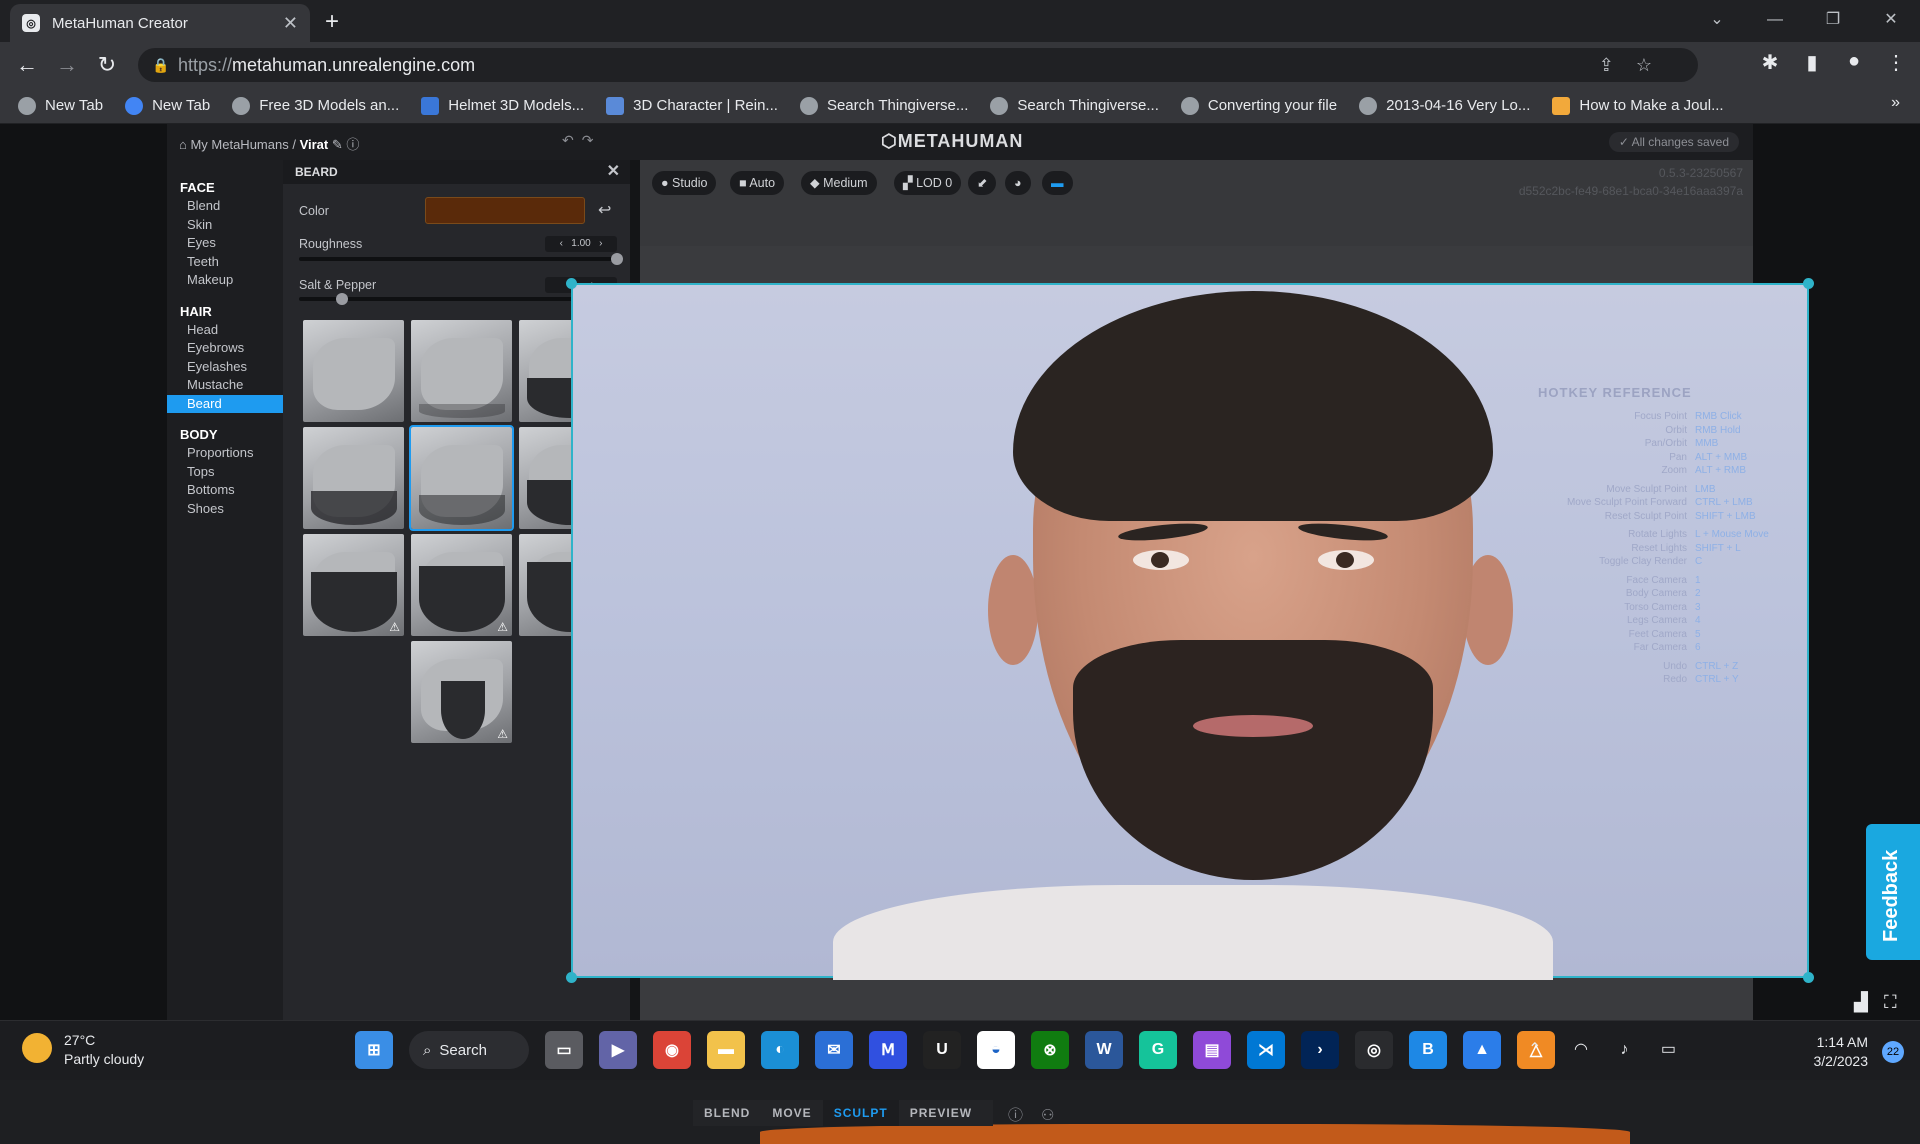 This screenshot has width=1920, height=1144. Describe the element at coordinates (727, 1113) in the screenshot. I see `tab-blend: BLEND` at that location.